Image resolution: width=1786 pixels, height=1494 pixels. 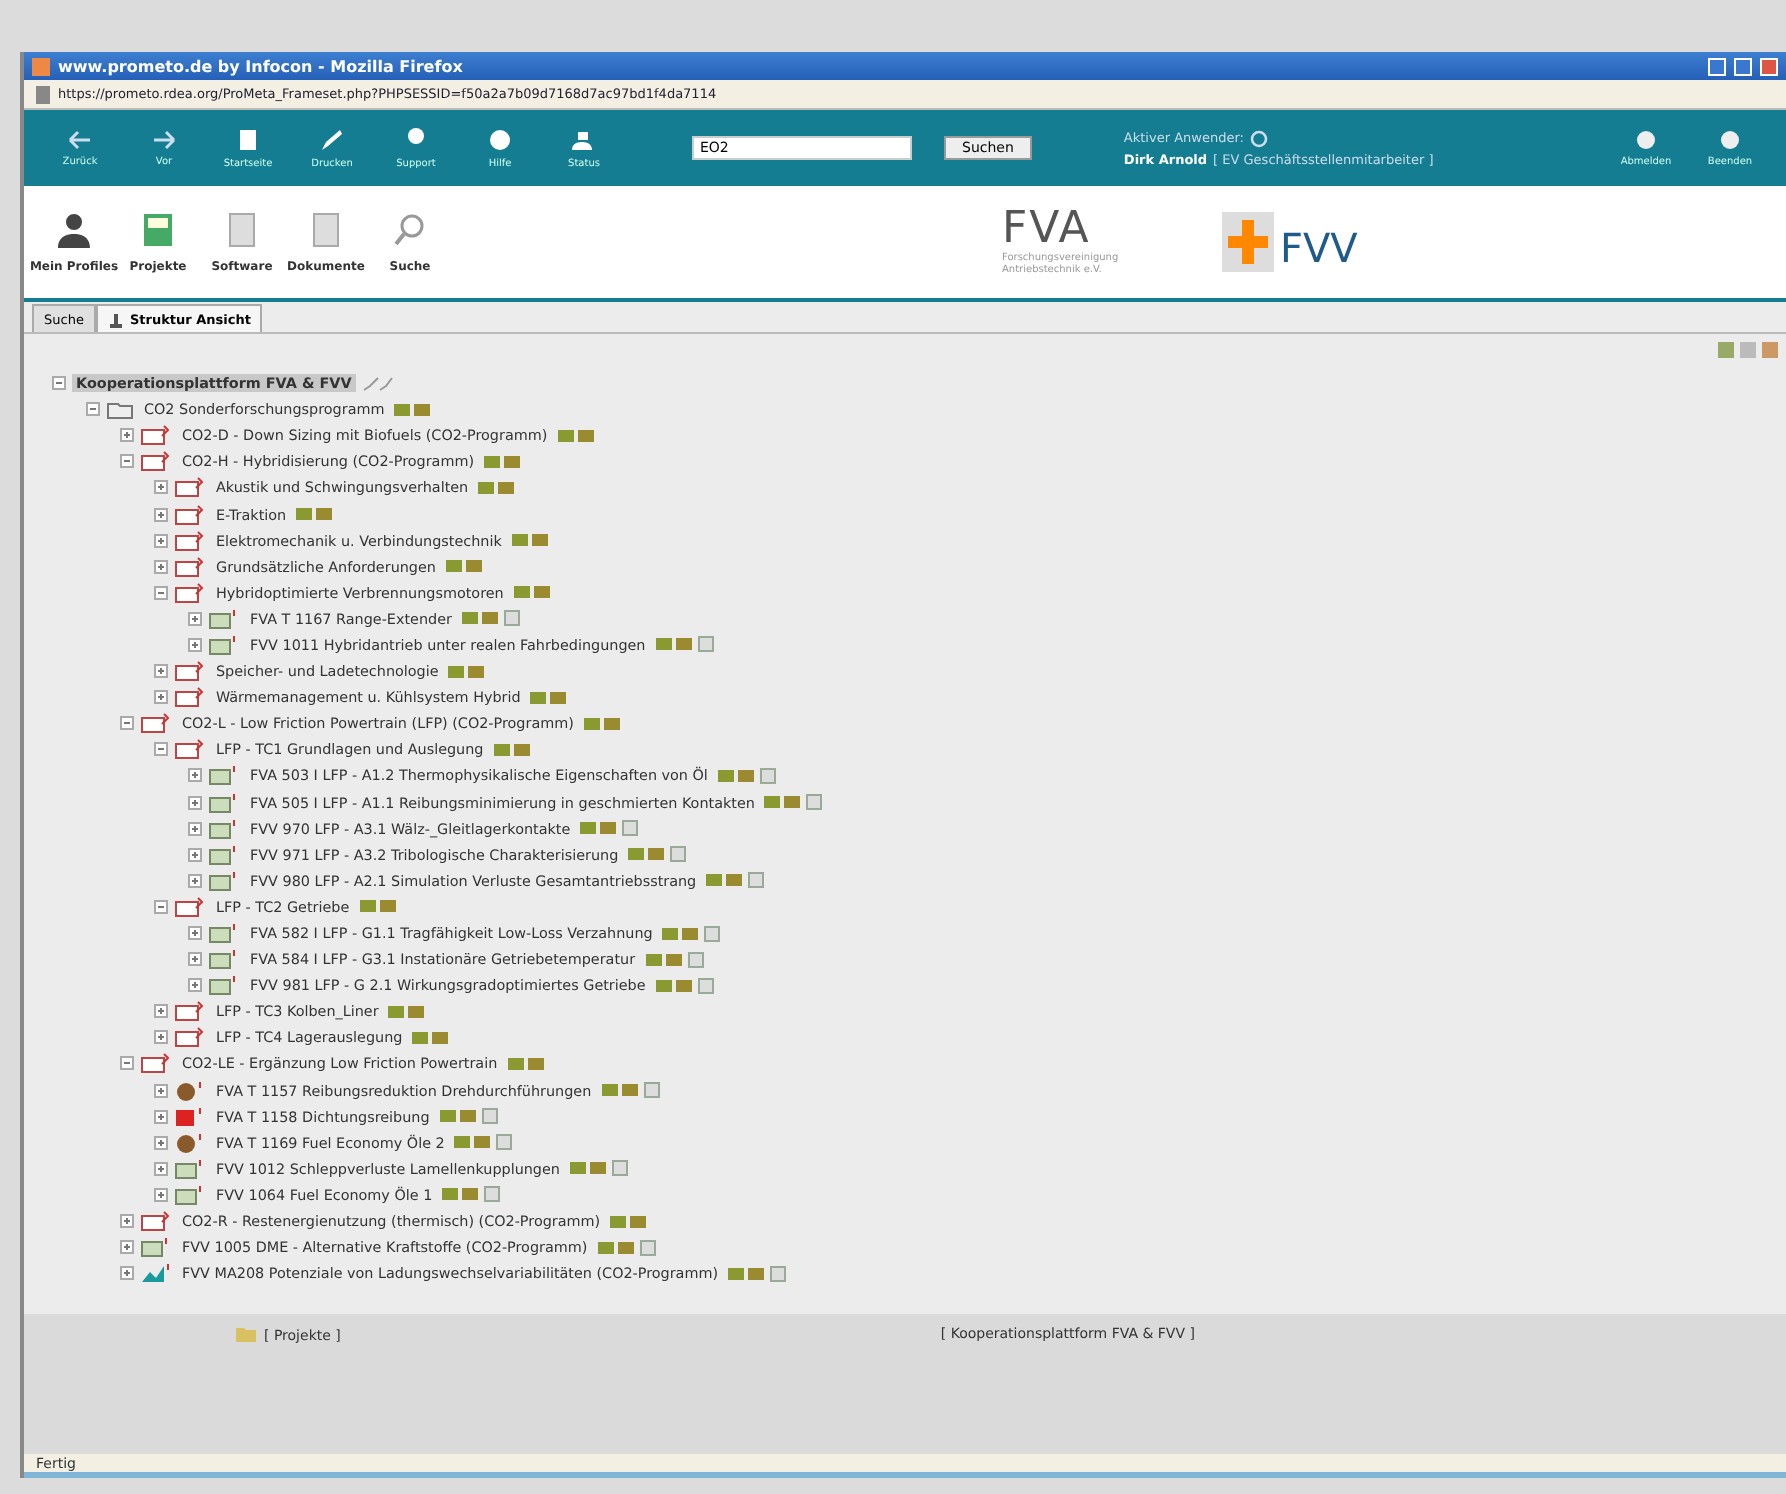 What do you see at coordinates (1743, 66) in the screenshot?
I see `maximize-button` at bounding box center [1743, 66].